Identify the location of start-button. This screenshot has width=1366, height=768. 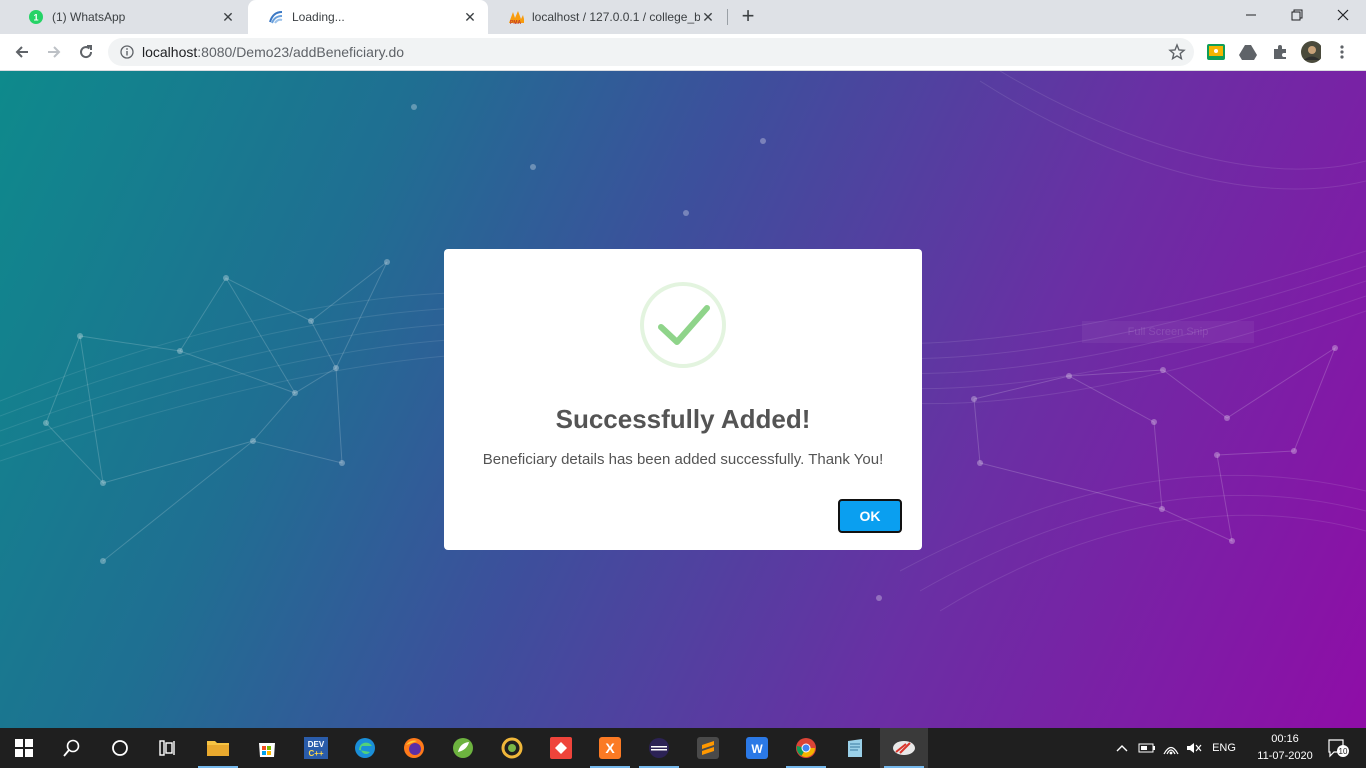
(24, 748).